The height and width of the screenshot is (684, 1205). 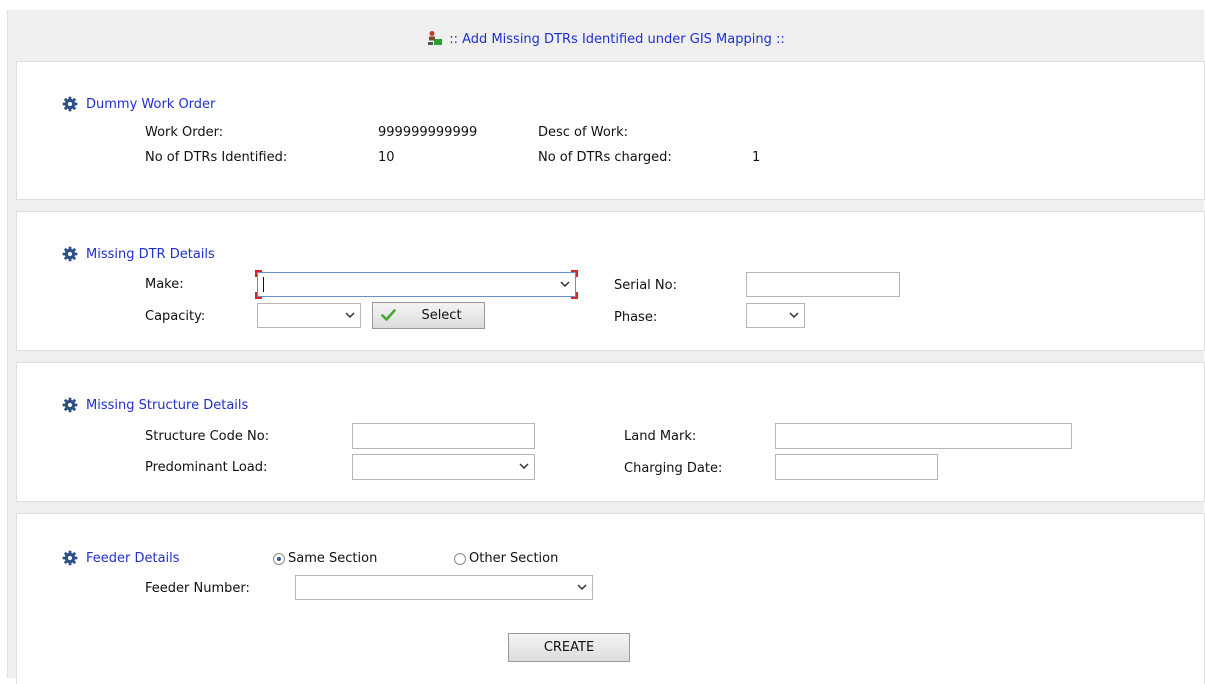 I want to click on section-title-dummy-work-order: Dummy Work Order, so click(x=151, y=104).